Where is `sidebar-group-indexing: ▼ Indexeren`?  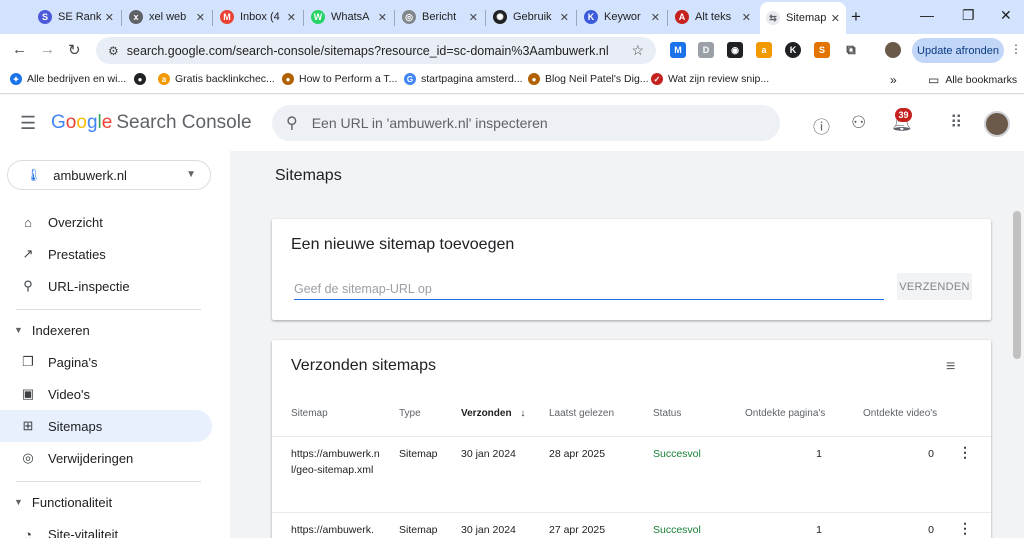 sidebar-group-indexing: ▼ Indexeren is located at coordinates (106, 330).